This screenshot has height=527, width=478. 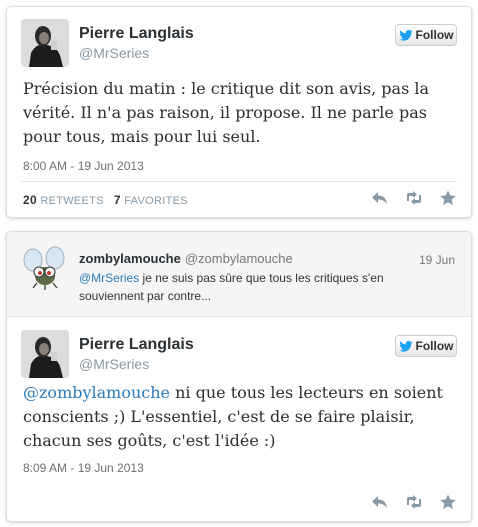 I want to click on tweet-date: 8:09 AM - 19 Jun 2013, so click(x=83, y=468).